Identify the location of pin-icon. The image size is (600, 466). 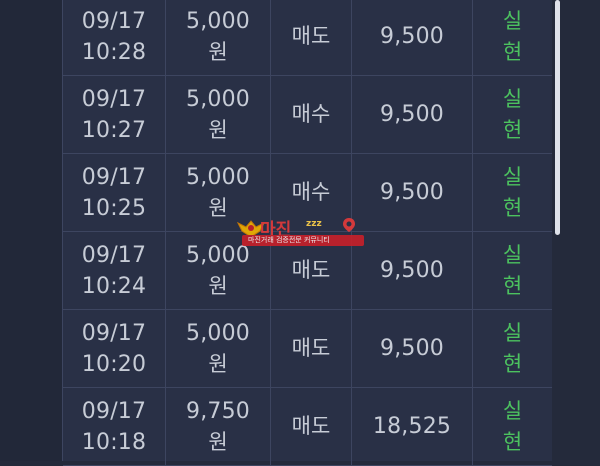
(349, 225).